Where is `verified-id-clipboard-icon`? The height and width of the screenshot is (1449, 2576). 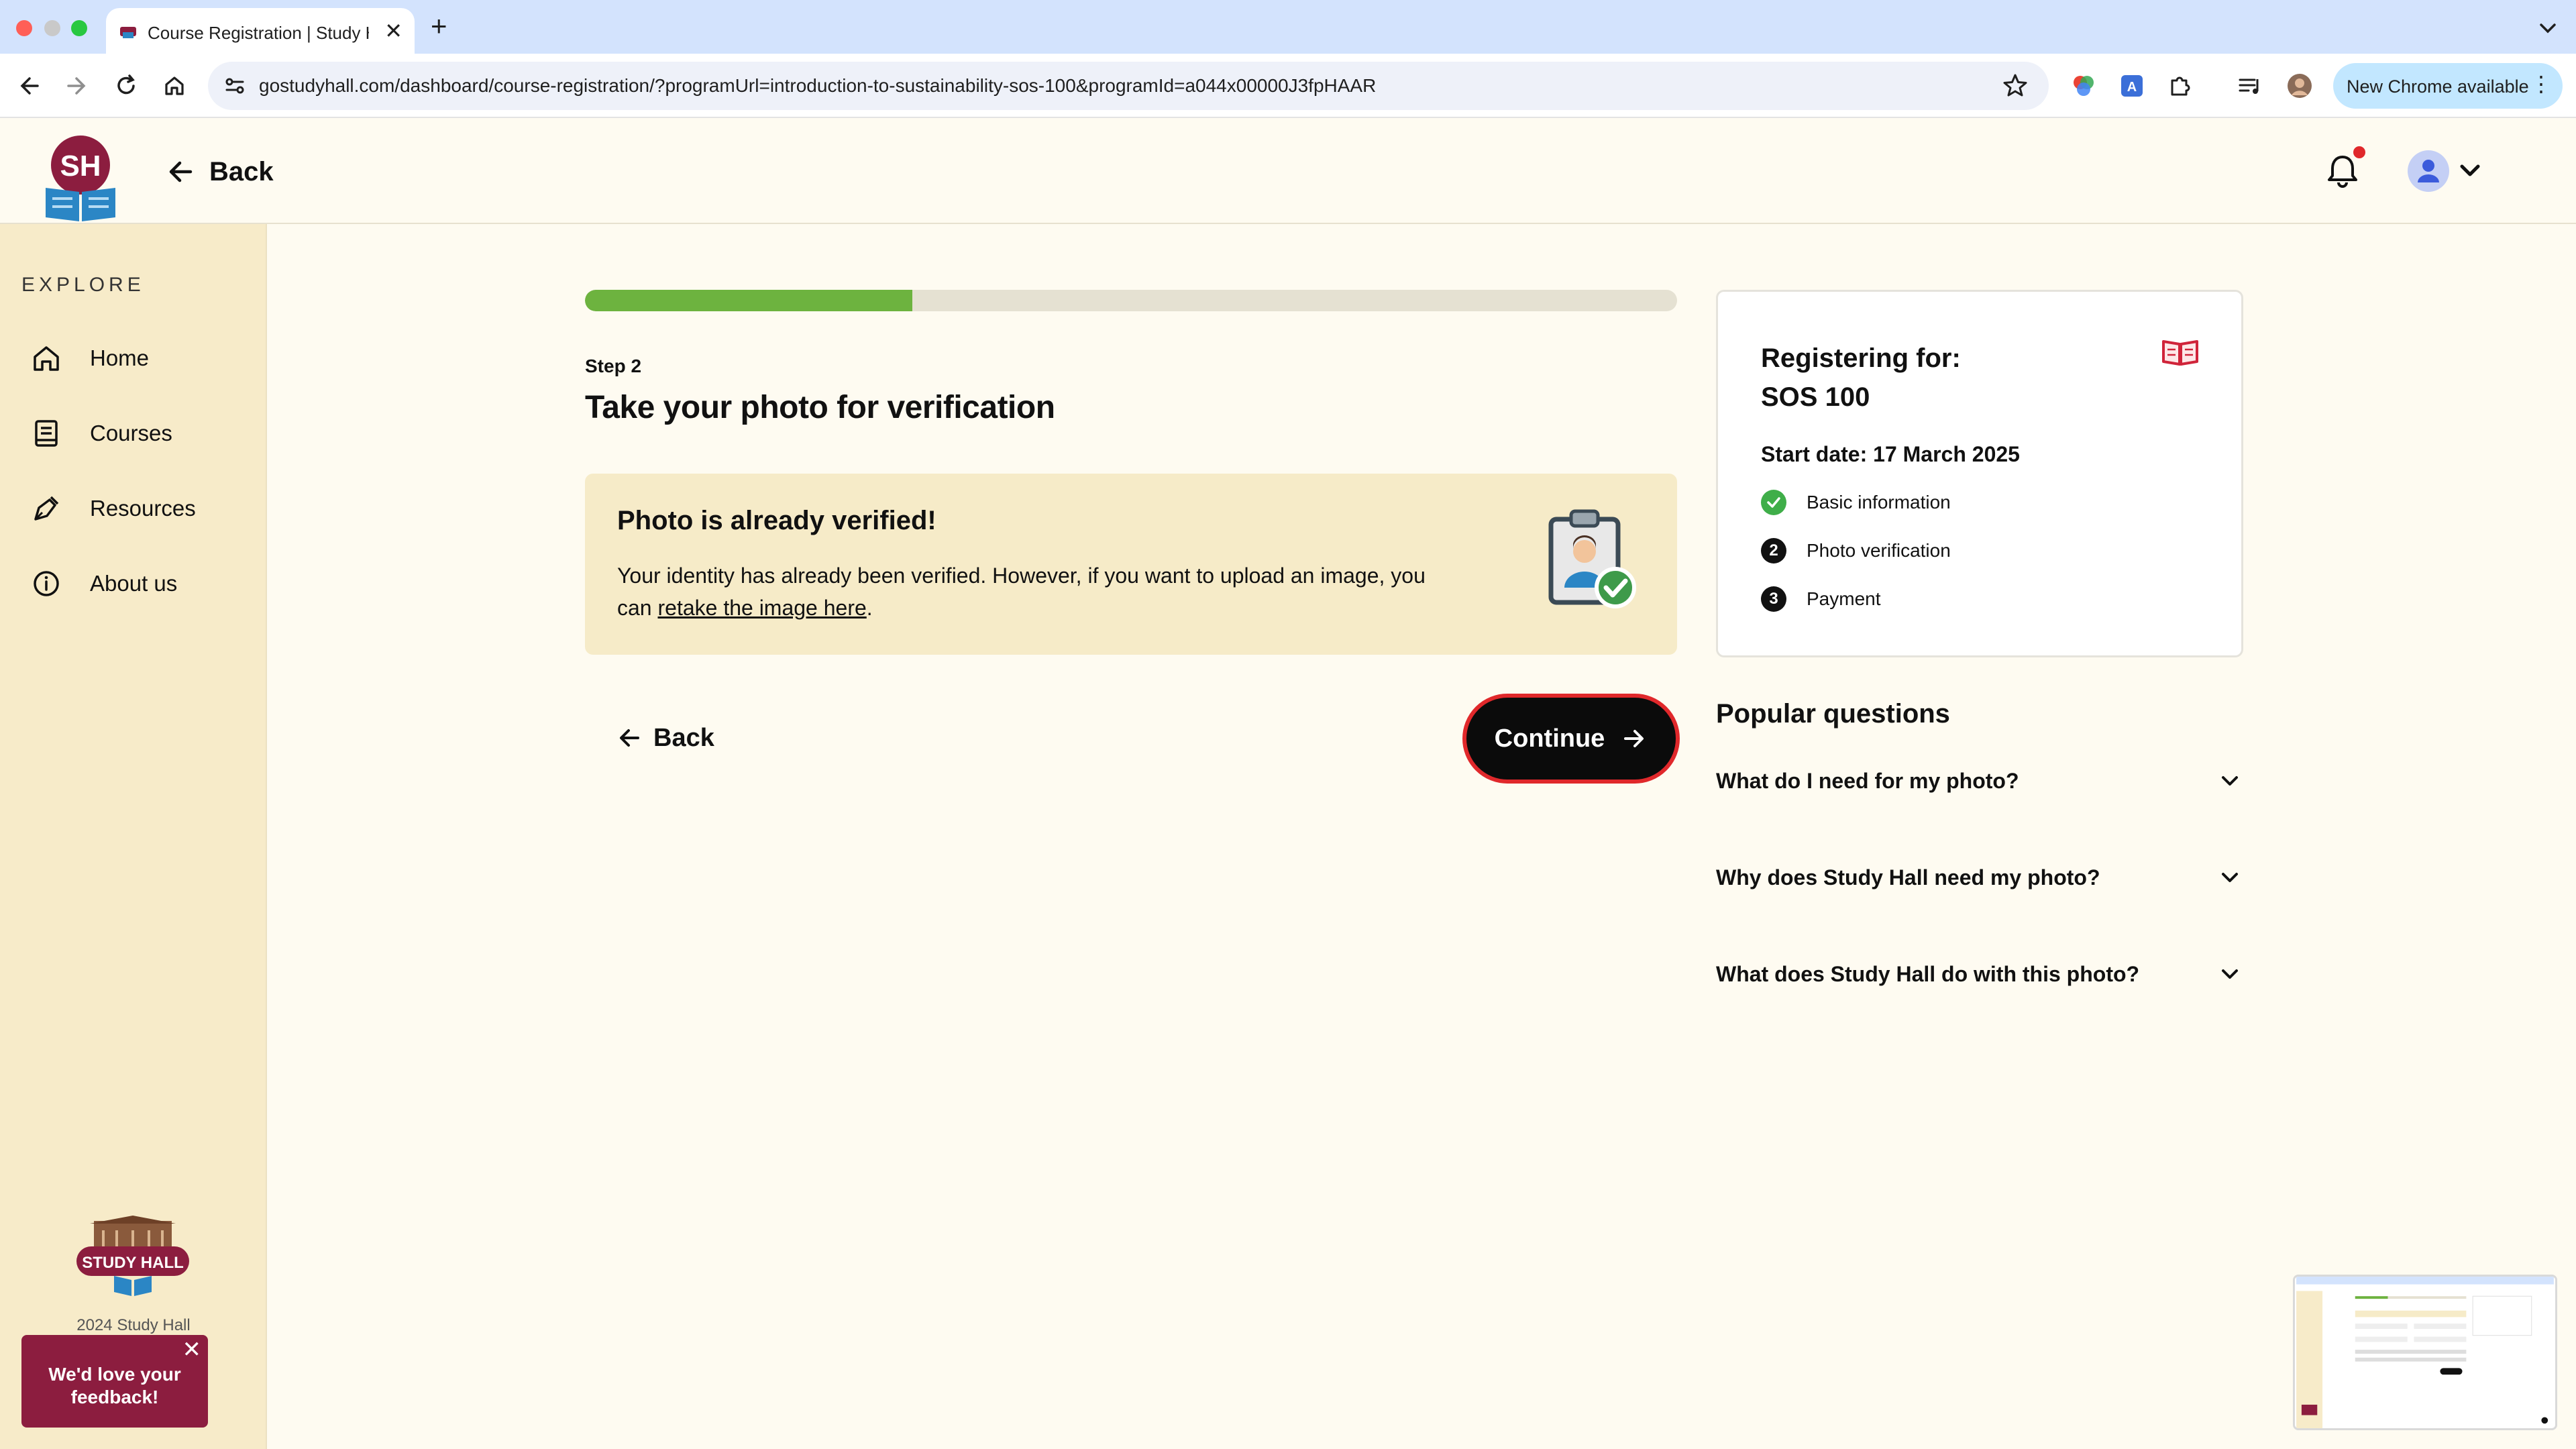 verified-id-clipboard-icon is located at coordinates (1592, 558).